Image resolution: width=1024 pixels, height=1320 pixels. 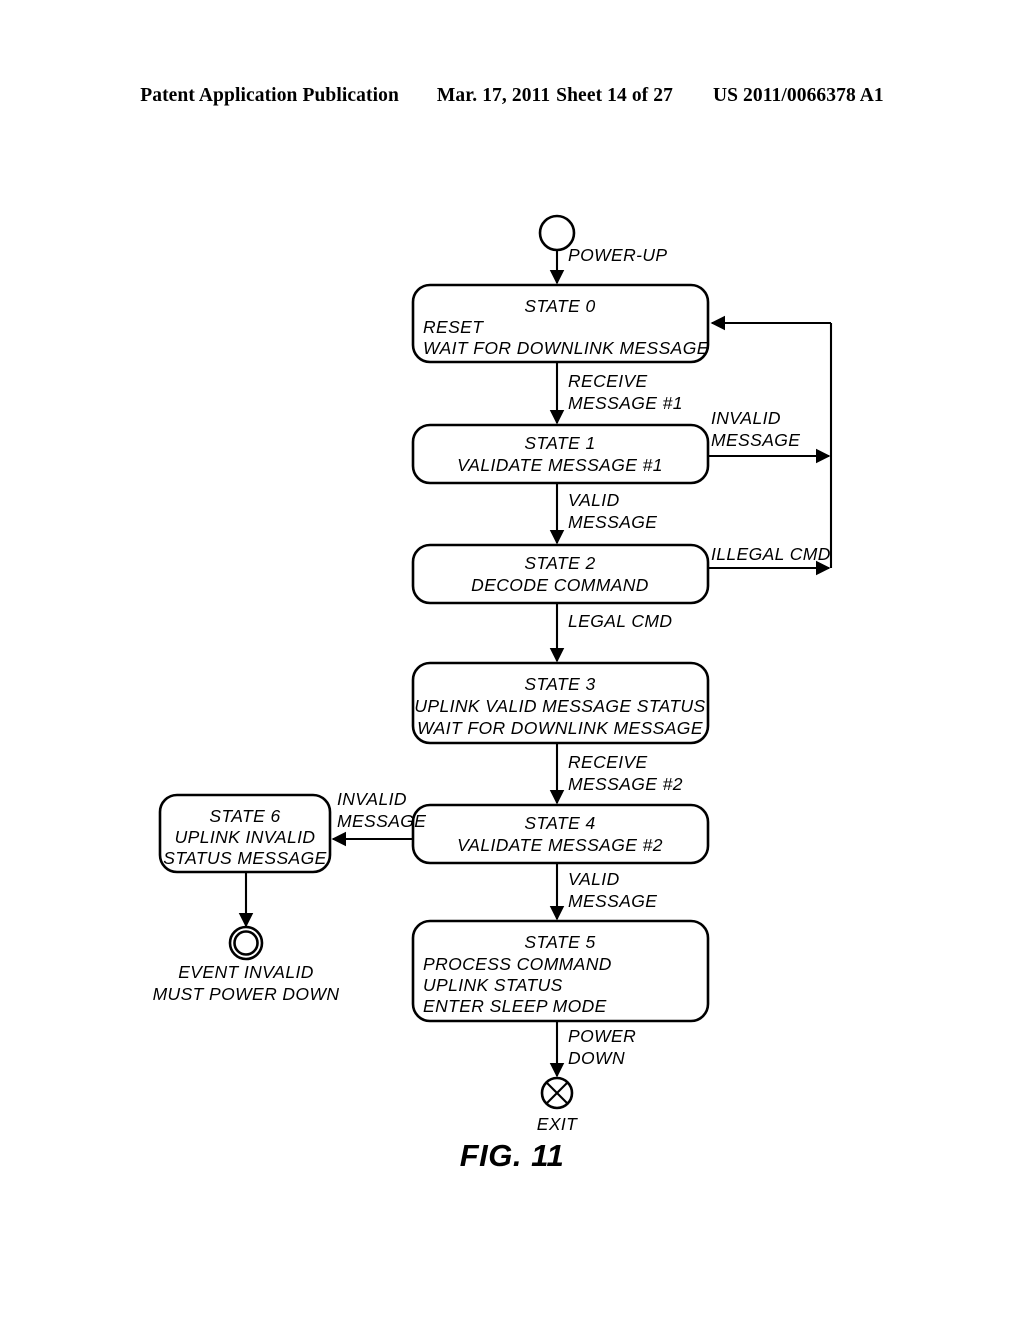 I want to click on edge-label-power-down-b: DOWN, so click(x=596, y=1058).